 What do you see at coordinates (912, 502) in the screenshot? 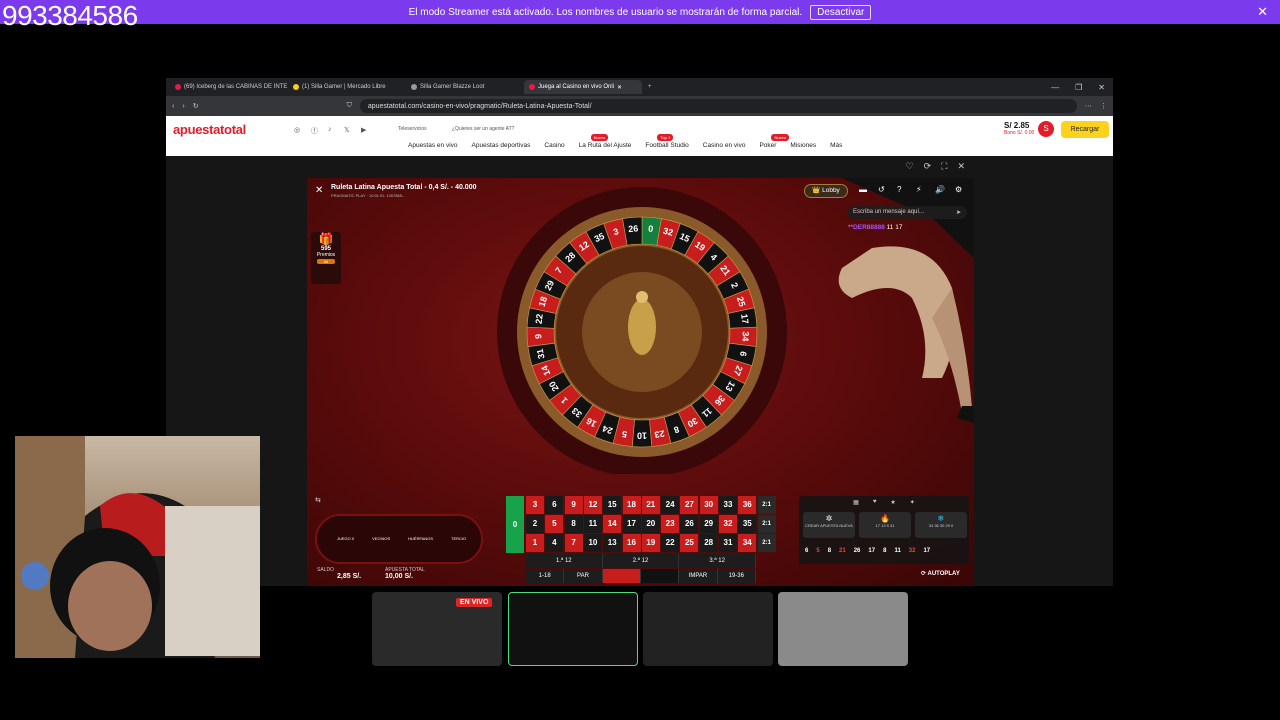
I see `hot-icon: ✦` at bounding box center [912, 502].